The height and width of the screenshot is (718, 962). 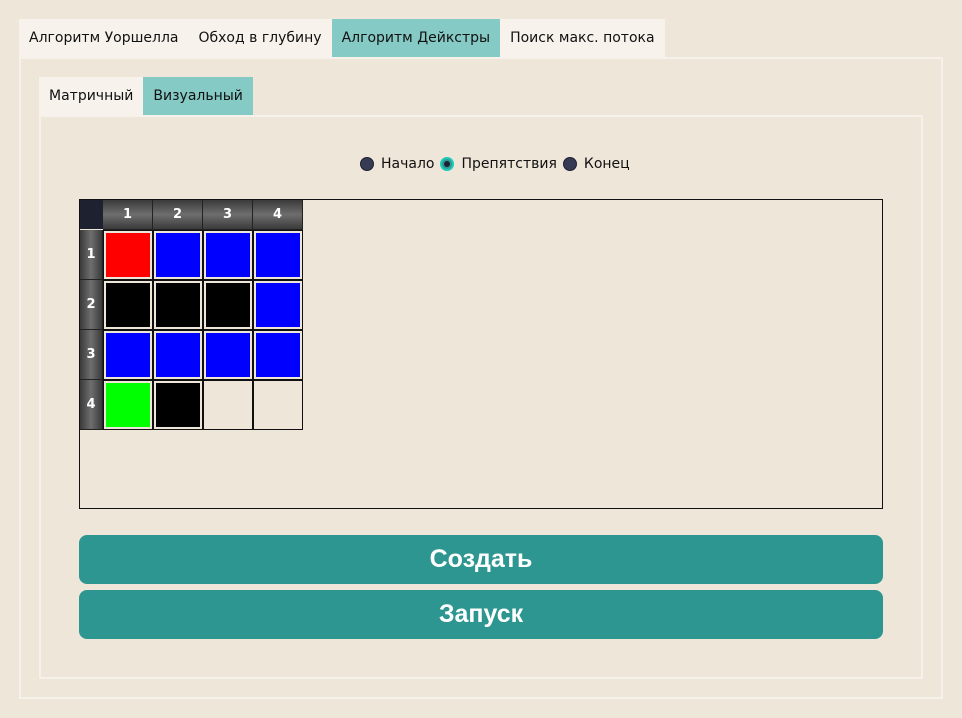 I want to click on tab-visual: Визуальный, so click(x=198, y=96).